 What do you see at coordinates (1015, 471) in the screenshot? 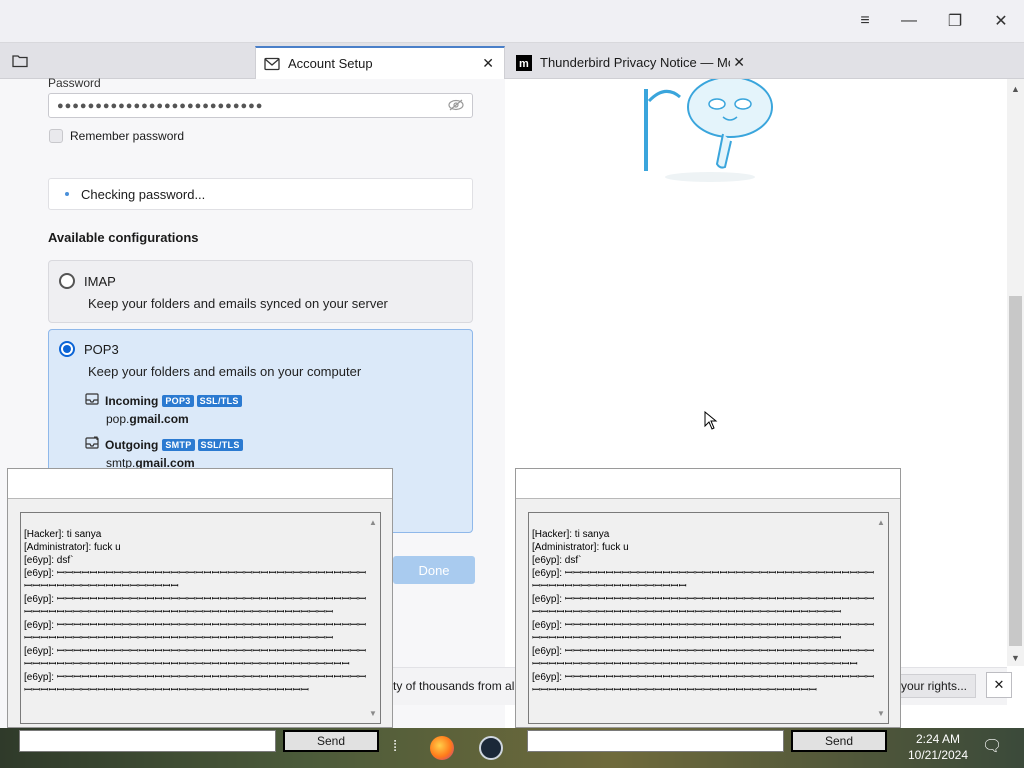
I see `scrollbar-thumb` at bounding box center [1015, 471].